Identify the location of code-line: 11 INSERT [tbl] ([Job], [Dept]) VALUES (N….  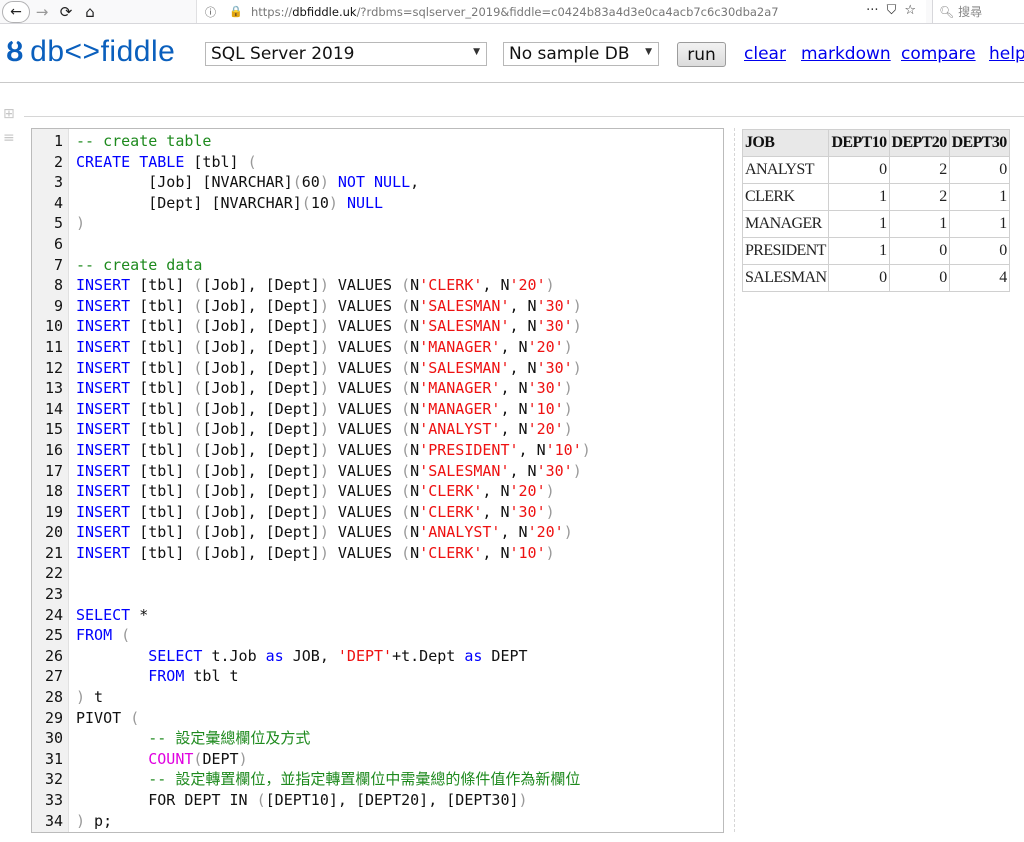
(377, 347).